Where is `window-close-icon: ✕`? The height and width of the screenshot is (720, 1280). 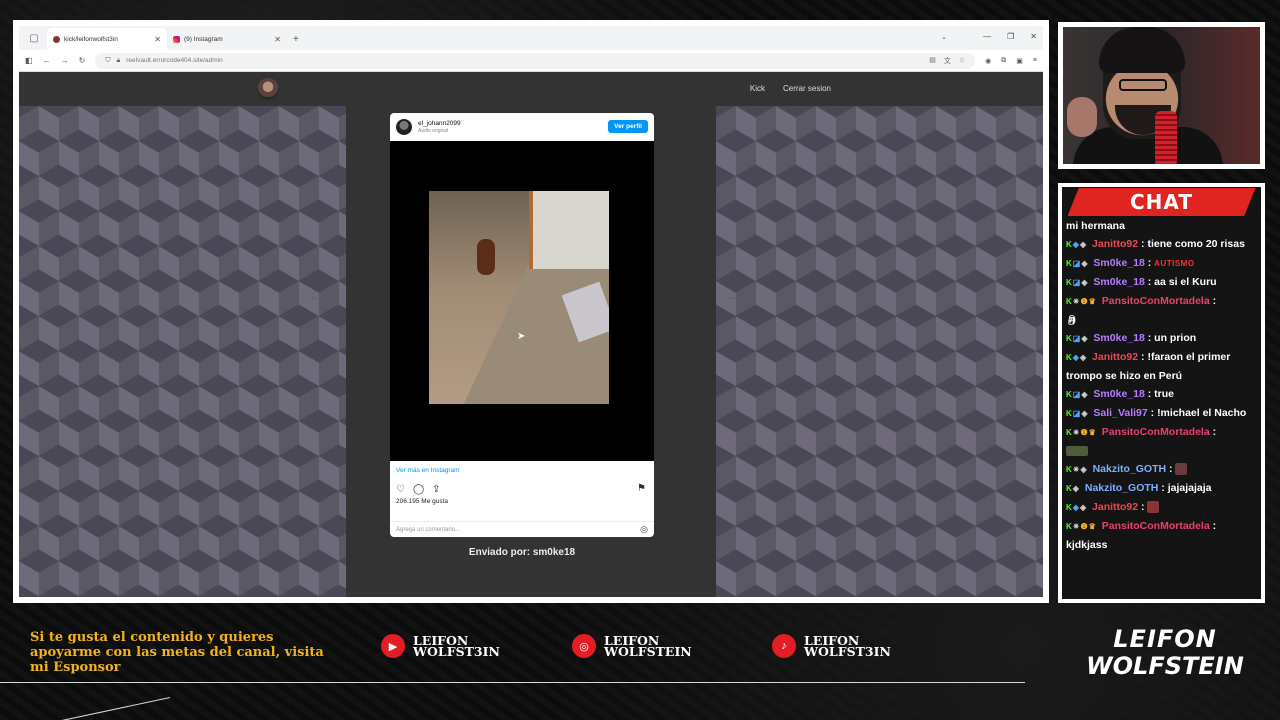
window-close-icon: ✕ is located at coordinates (1033, 36).